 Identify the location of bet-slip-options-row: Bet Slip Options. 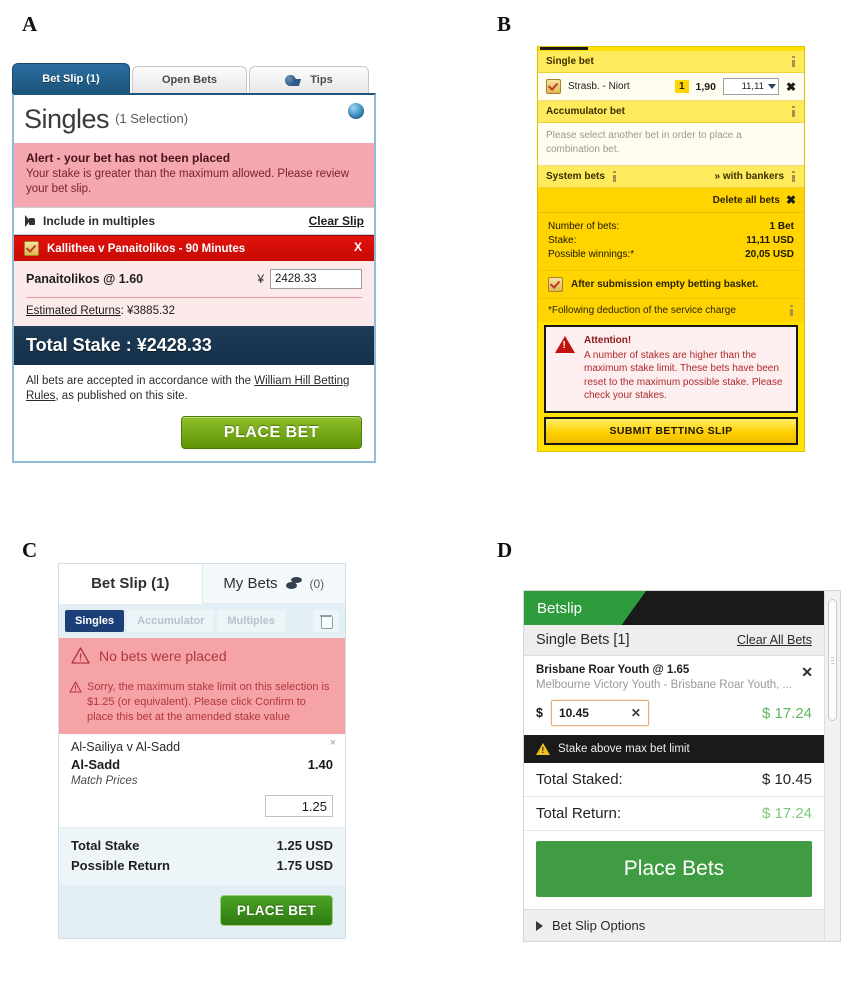
(674, 925).